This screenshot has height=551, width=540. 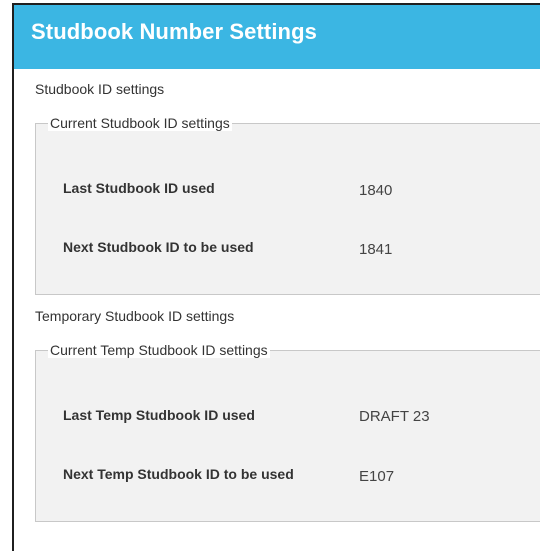 I want to click on temp-section-label: Temporary Studbook ID settings, so click(x=135, y=316).